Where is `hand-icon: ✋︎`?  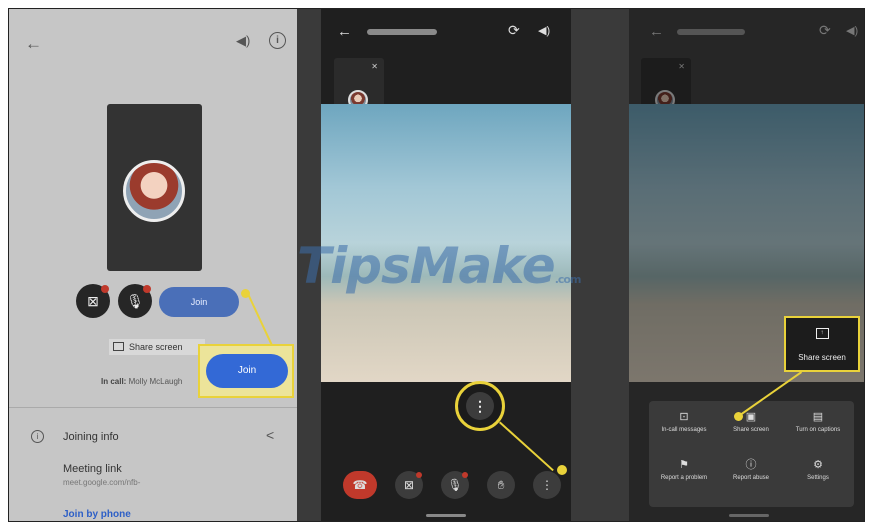
hand-icon: ✋︎ is located at coordinates (501, 485).